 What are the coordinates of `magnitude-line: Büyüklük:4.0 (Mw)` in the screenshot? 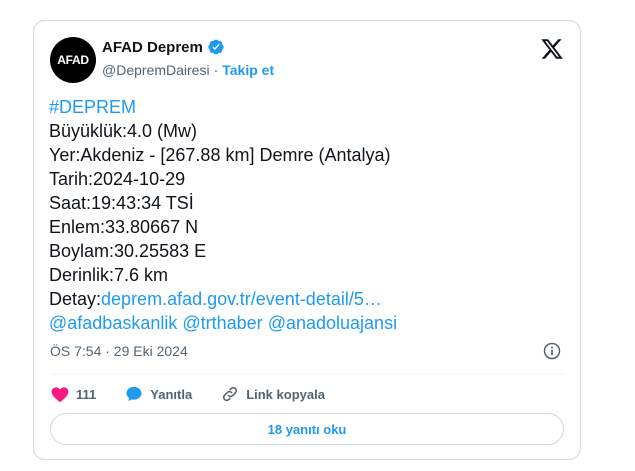 It's located at (123, 131).